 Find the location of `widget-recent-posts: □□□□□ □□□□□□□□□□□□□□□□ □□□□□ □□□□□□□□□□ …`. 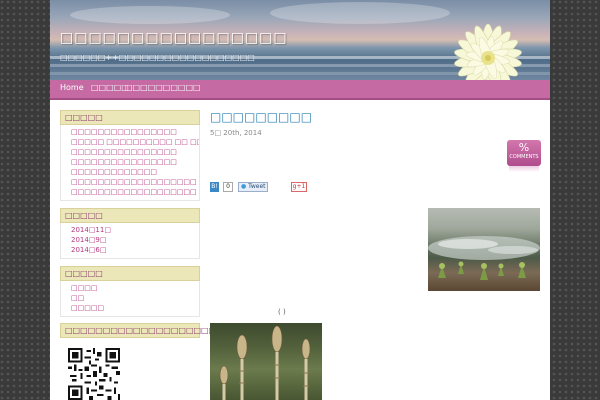

widget-recent-posts: □□□□□ □□□□□□□□□□□□□□□□ □□□□□ □□□□□□□□□□ … is located at coordinates (130, 155).